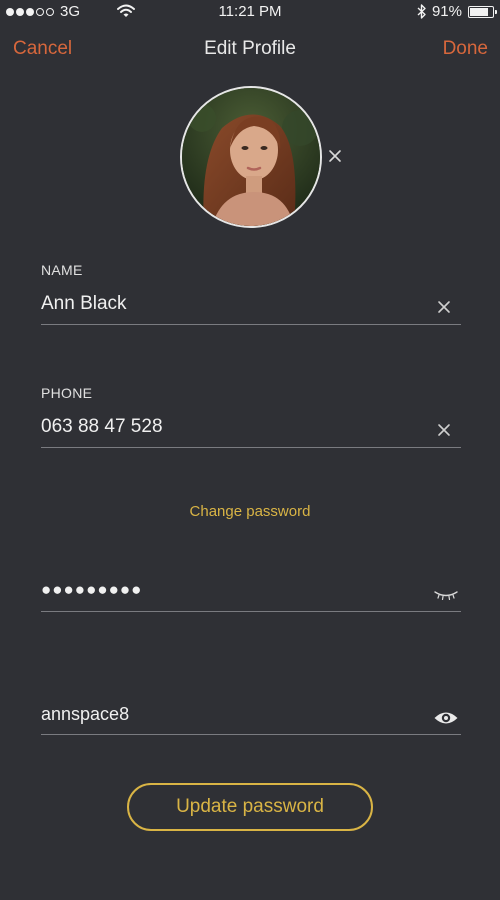  What do you see at coordinates (465, 49) in the screenshot?
I see `done-button: Done` at bounding box center [465, 49].